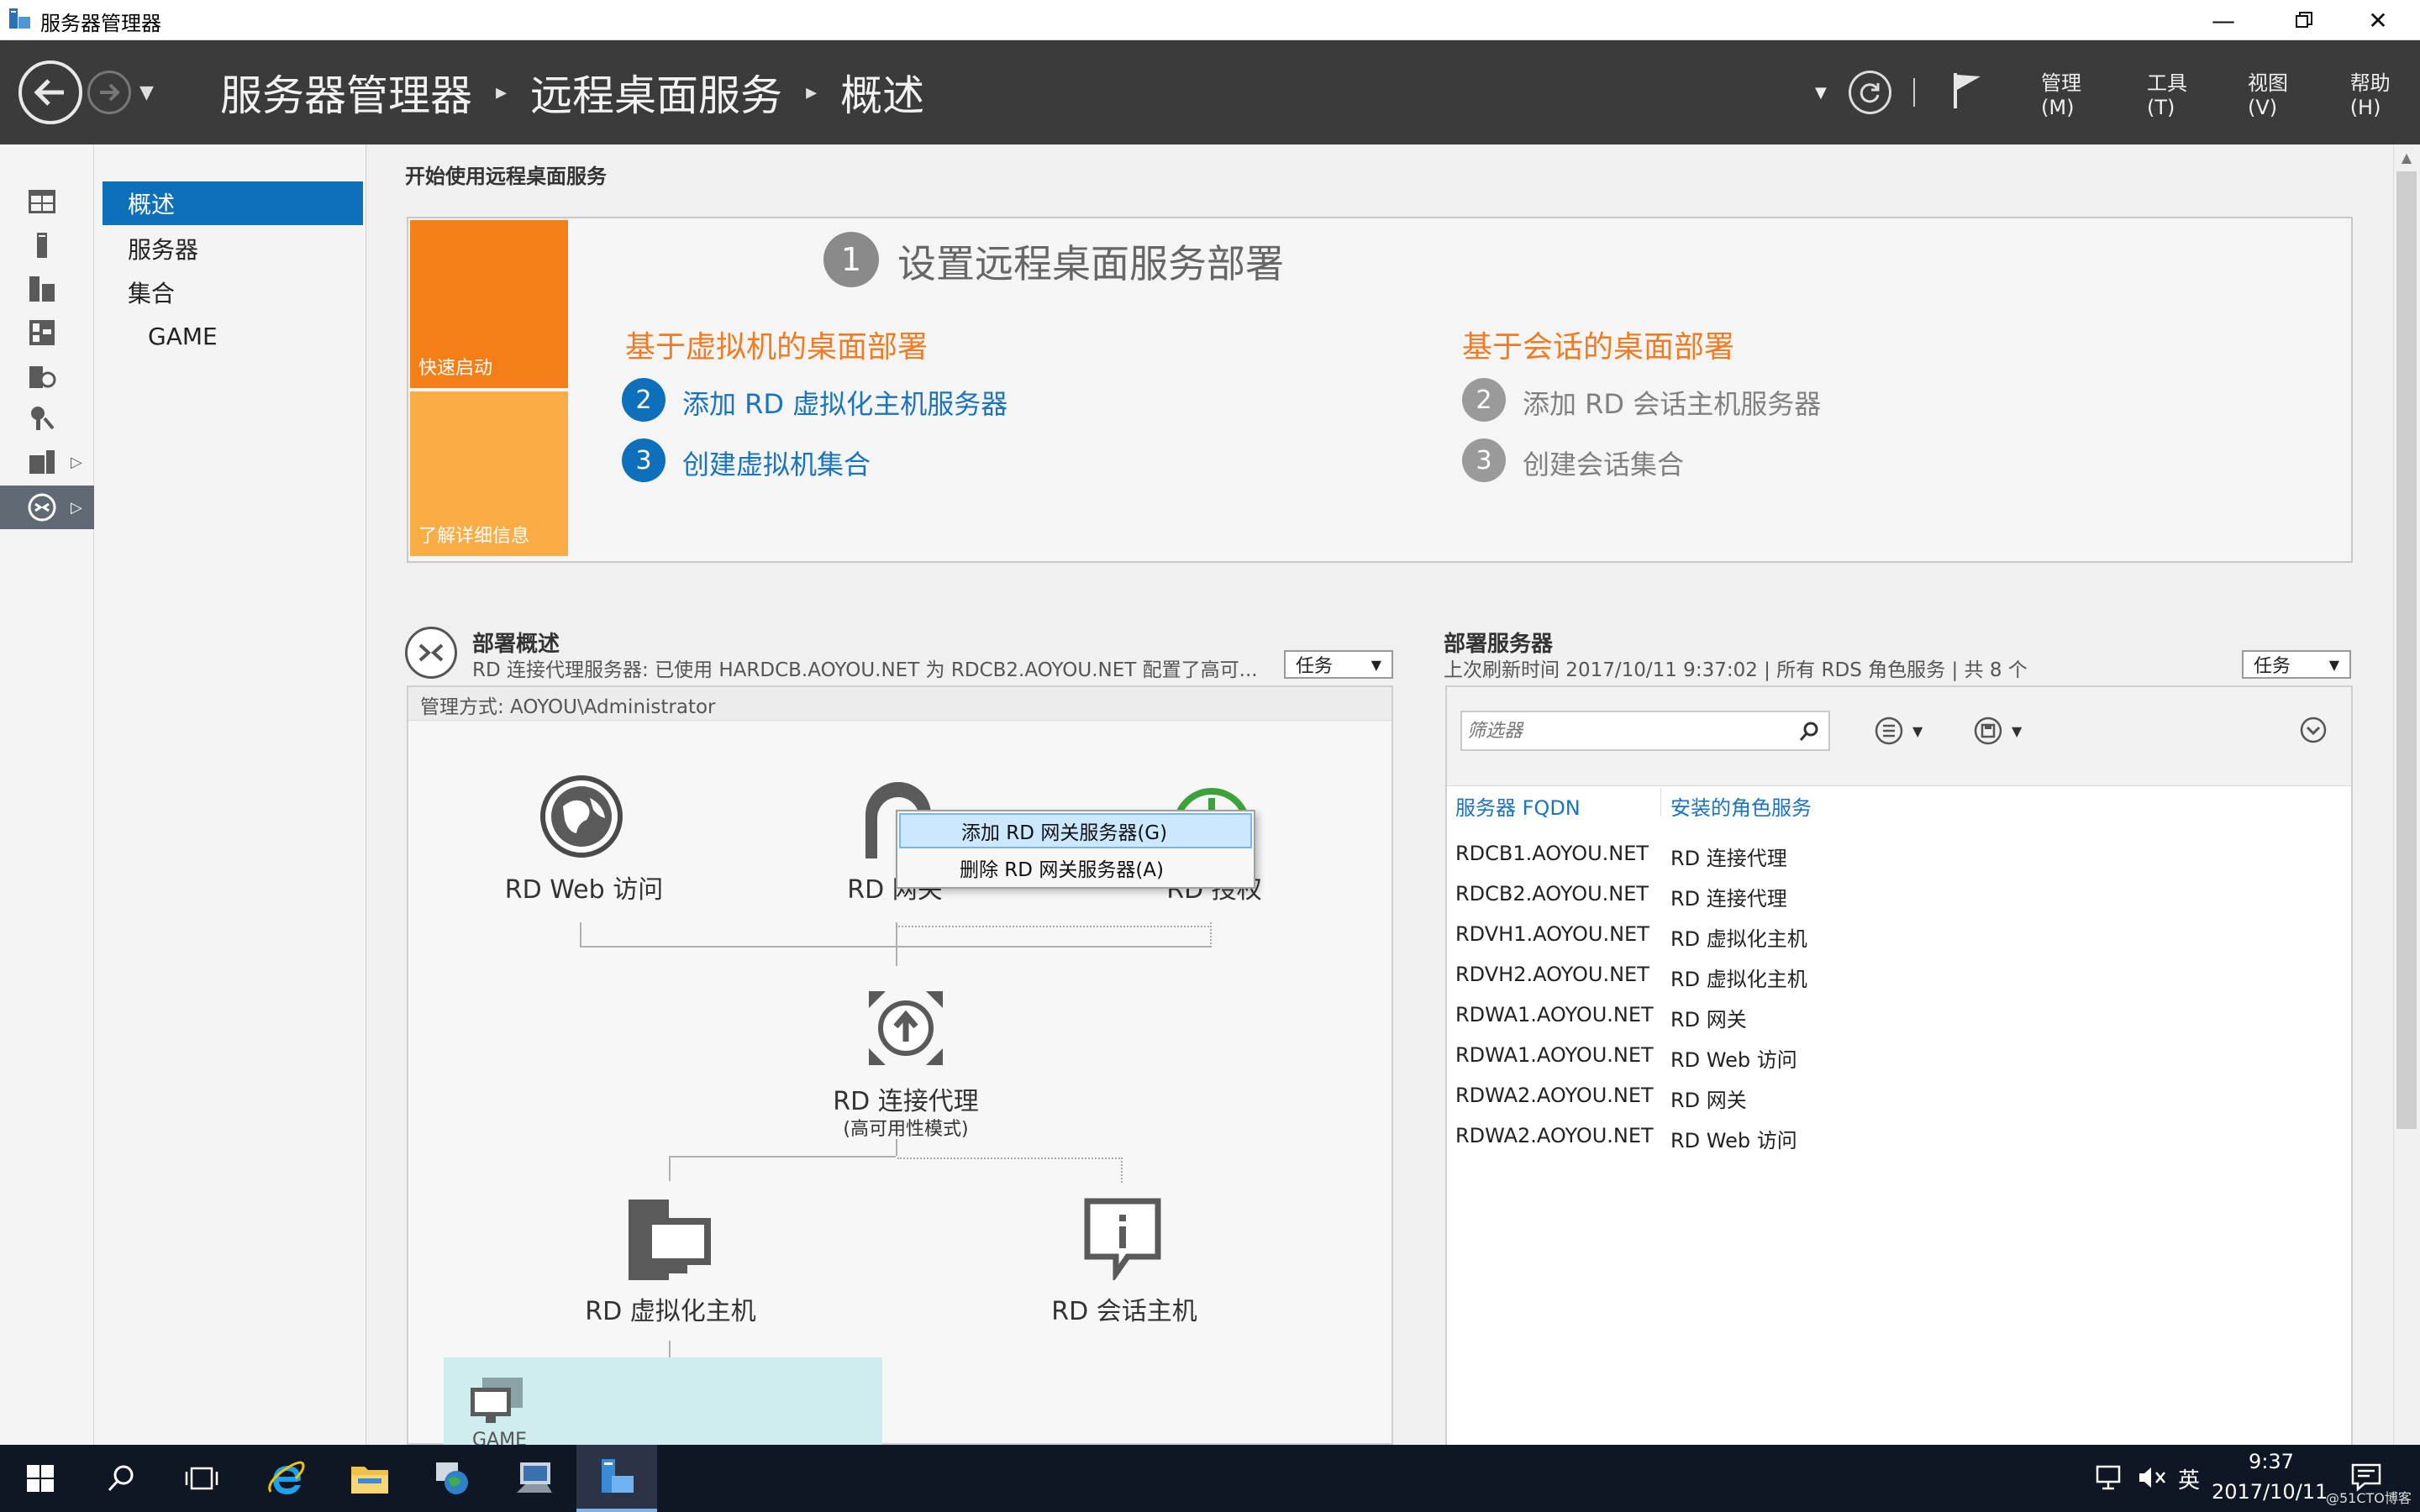 Image resolution: width=2420 pixels, height=1512 pixels. Describe the element at coordinates (1901, 934) in the screenshot. I see `table-row: RDVH1.AOYOU.NET RD 虚拟化主机` at that location.